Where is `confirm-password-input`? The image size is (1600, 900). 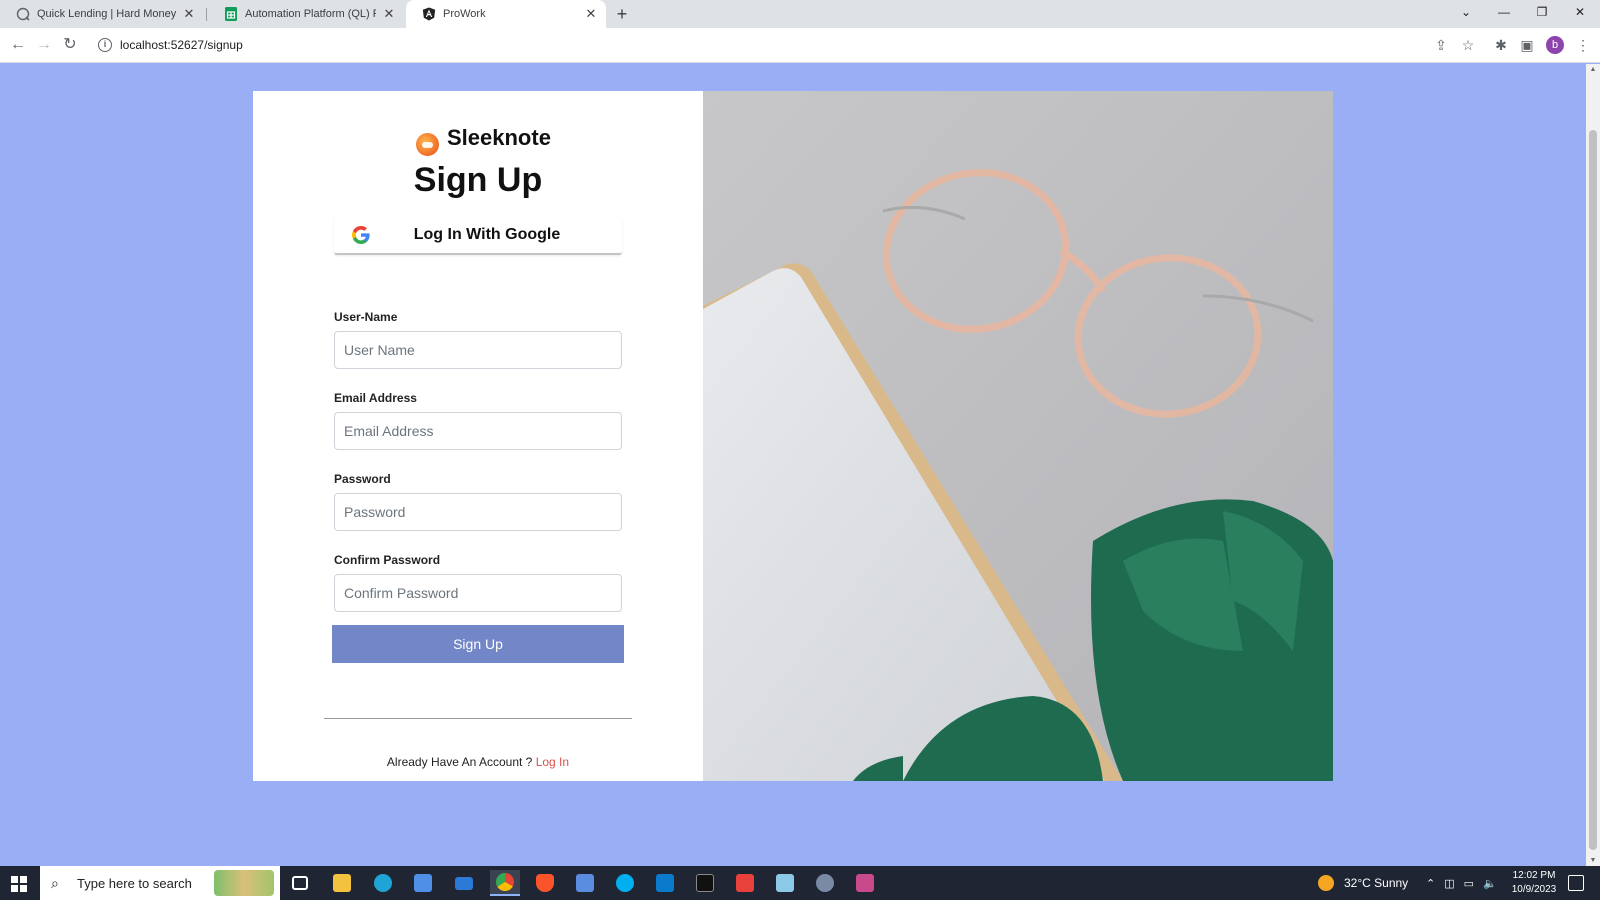
confirm-password-input is located at coordinates (478, 593).